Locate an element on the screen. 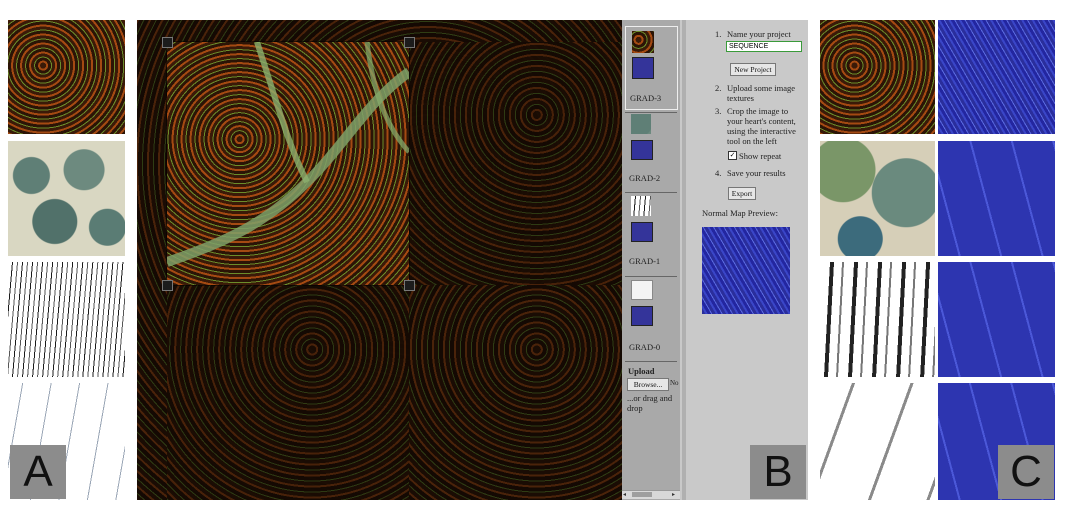 The image size is (1072, 513). horizontal-scrollbar: ◂ ▸ is located at coordinates (651, 494).